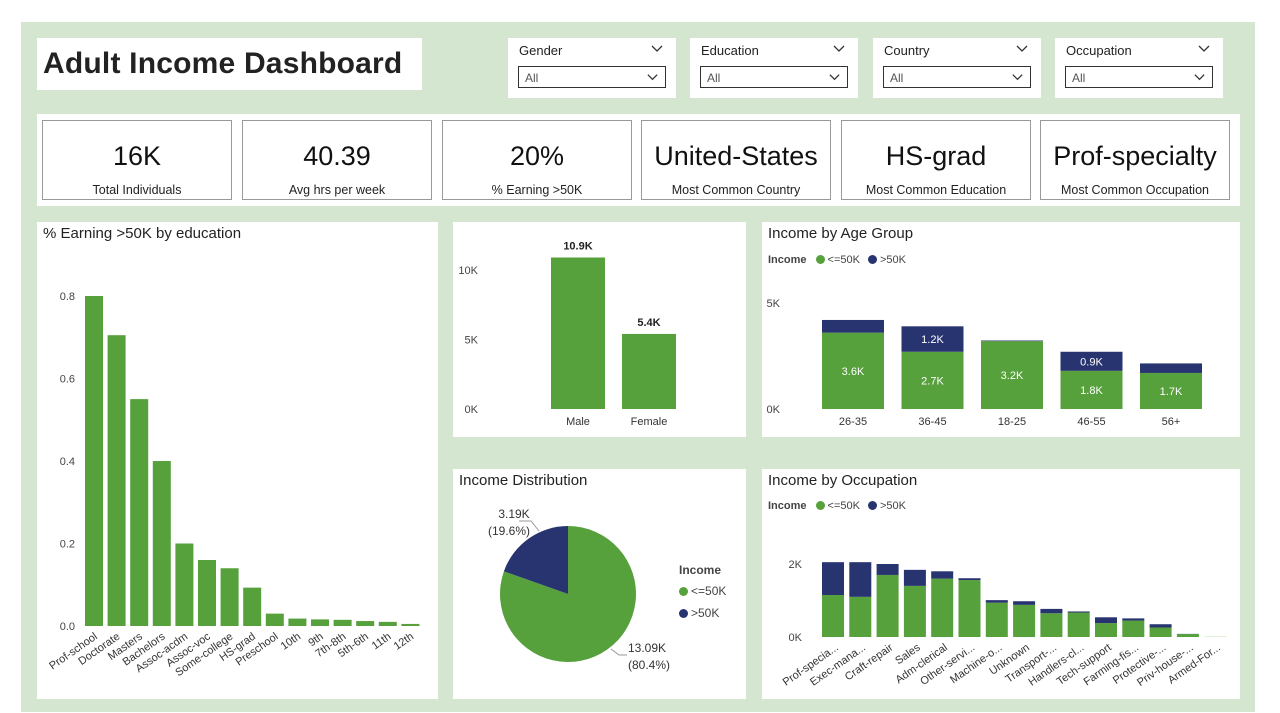 This screenshot has height=713, width=1280. I want to click on kpi-caption: Avg hrs per week, so click(337, 190).